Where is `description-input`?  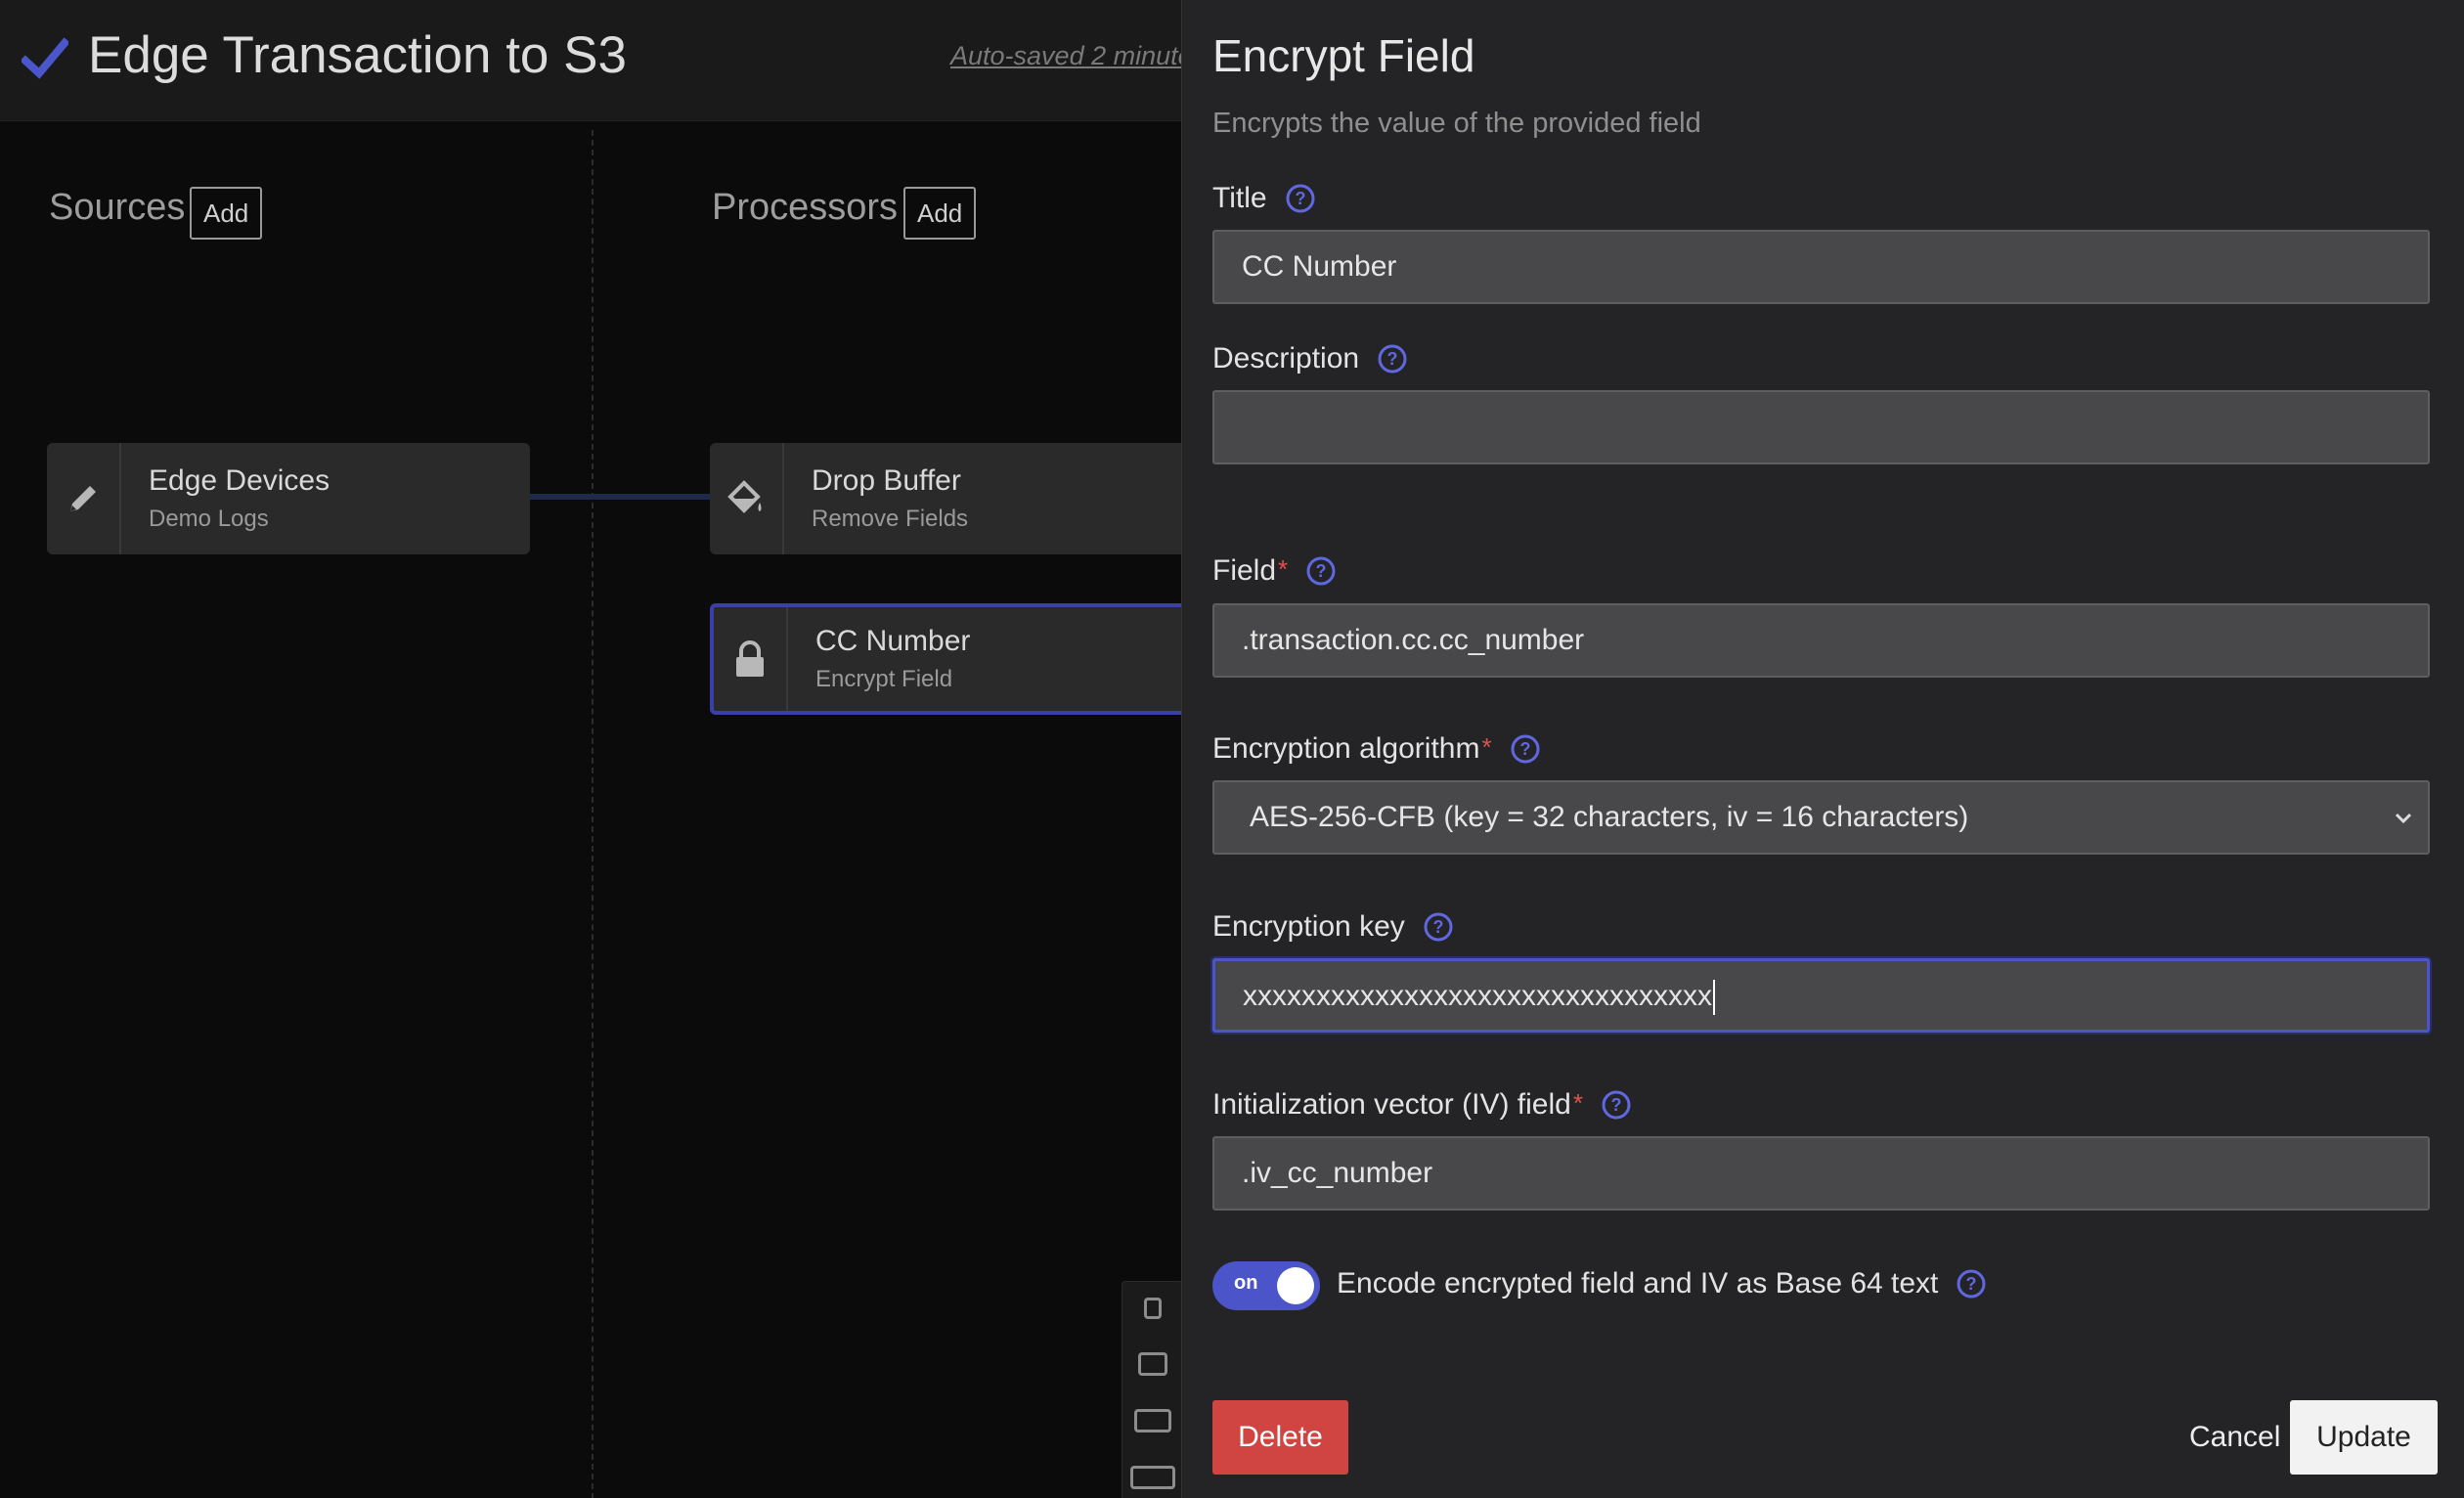
description-input is located at coordinates (1821, 427).